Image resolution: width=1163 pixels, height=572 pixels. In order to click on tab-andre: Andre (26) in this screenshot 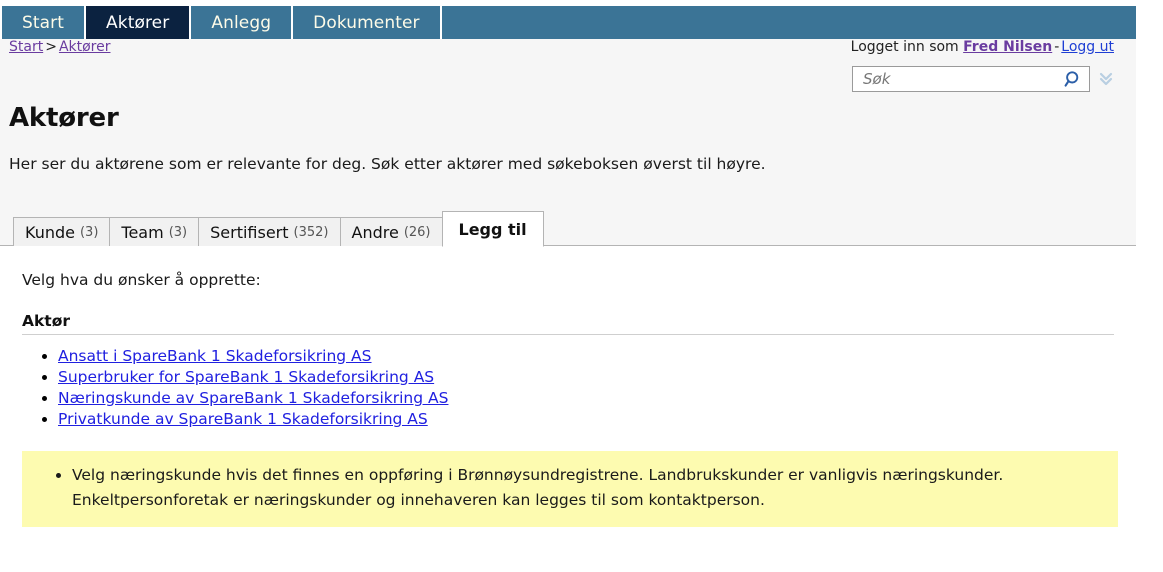, I will do `click(391, 231)`.